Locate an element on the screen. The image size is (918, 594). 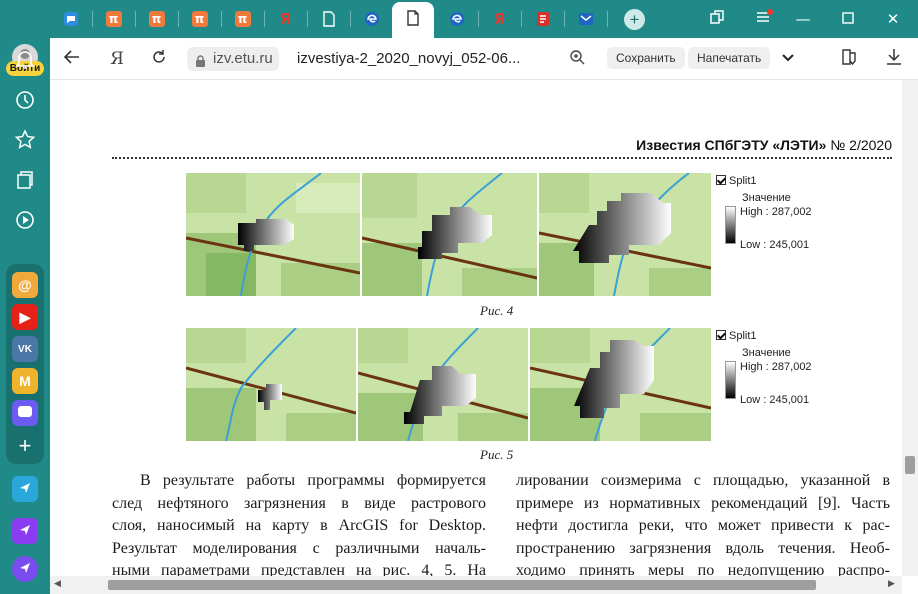
vertical-scrollbar is located at coordinates (910, 328).